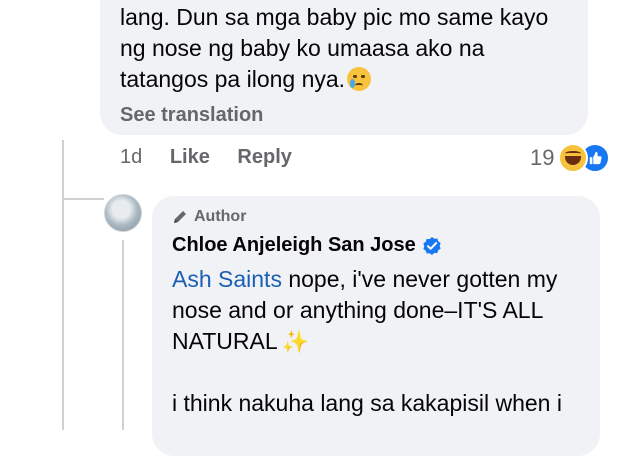 The height and width of the screenshot is (456, 634). What do you see at coordinates (359, 79) in the screenshot?
I see `crying-face-icon` at bounding box center [359, 79].